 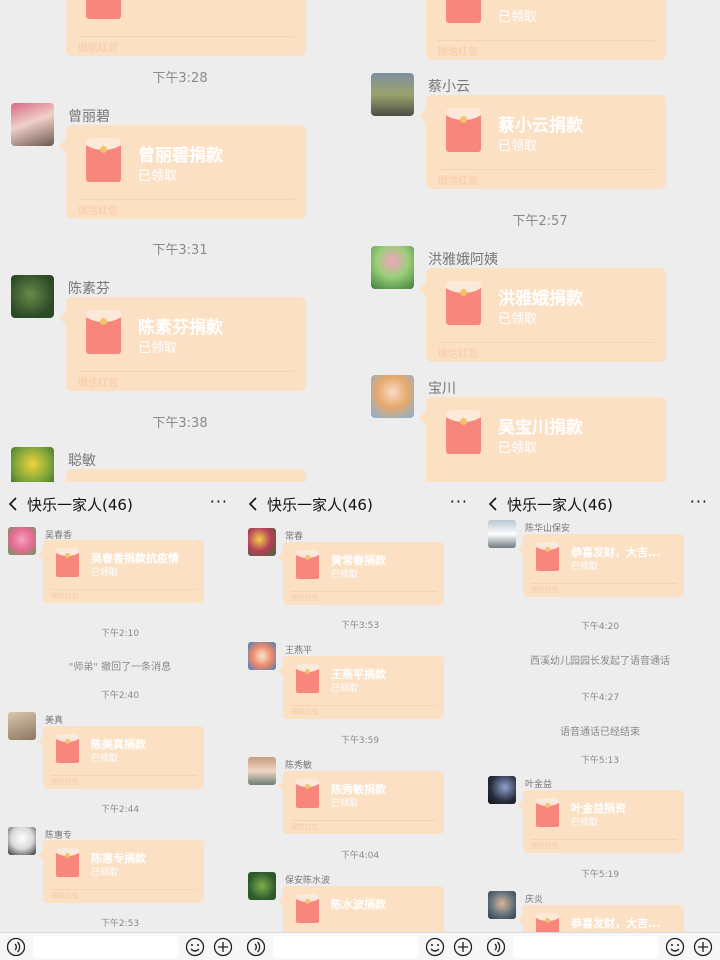 What do you see at coordinates (299, 651) in the screenshot?
I see `sender-name: 王燕平` at bounding box center [299, 651].